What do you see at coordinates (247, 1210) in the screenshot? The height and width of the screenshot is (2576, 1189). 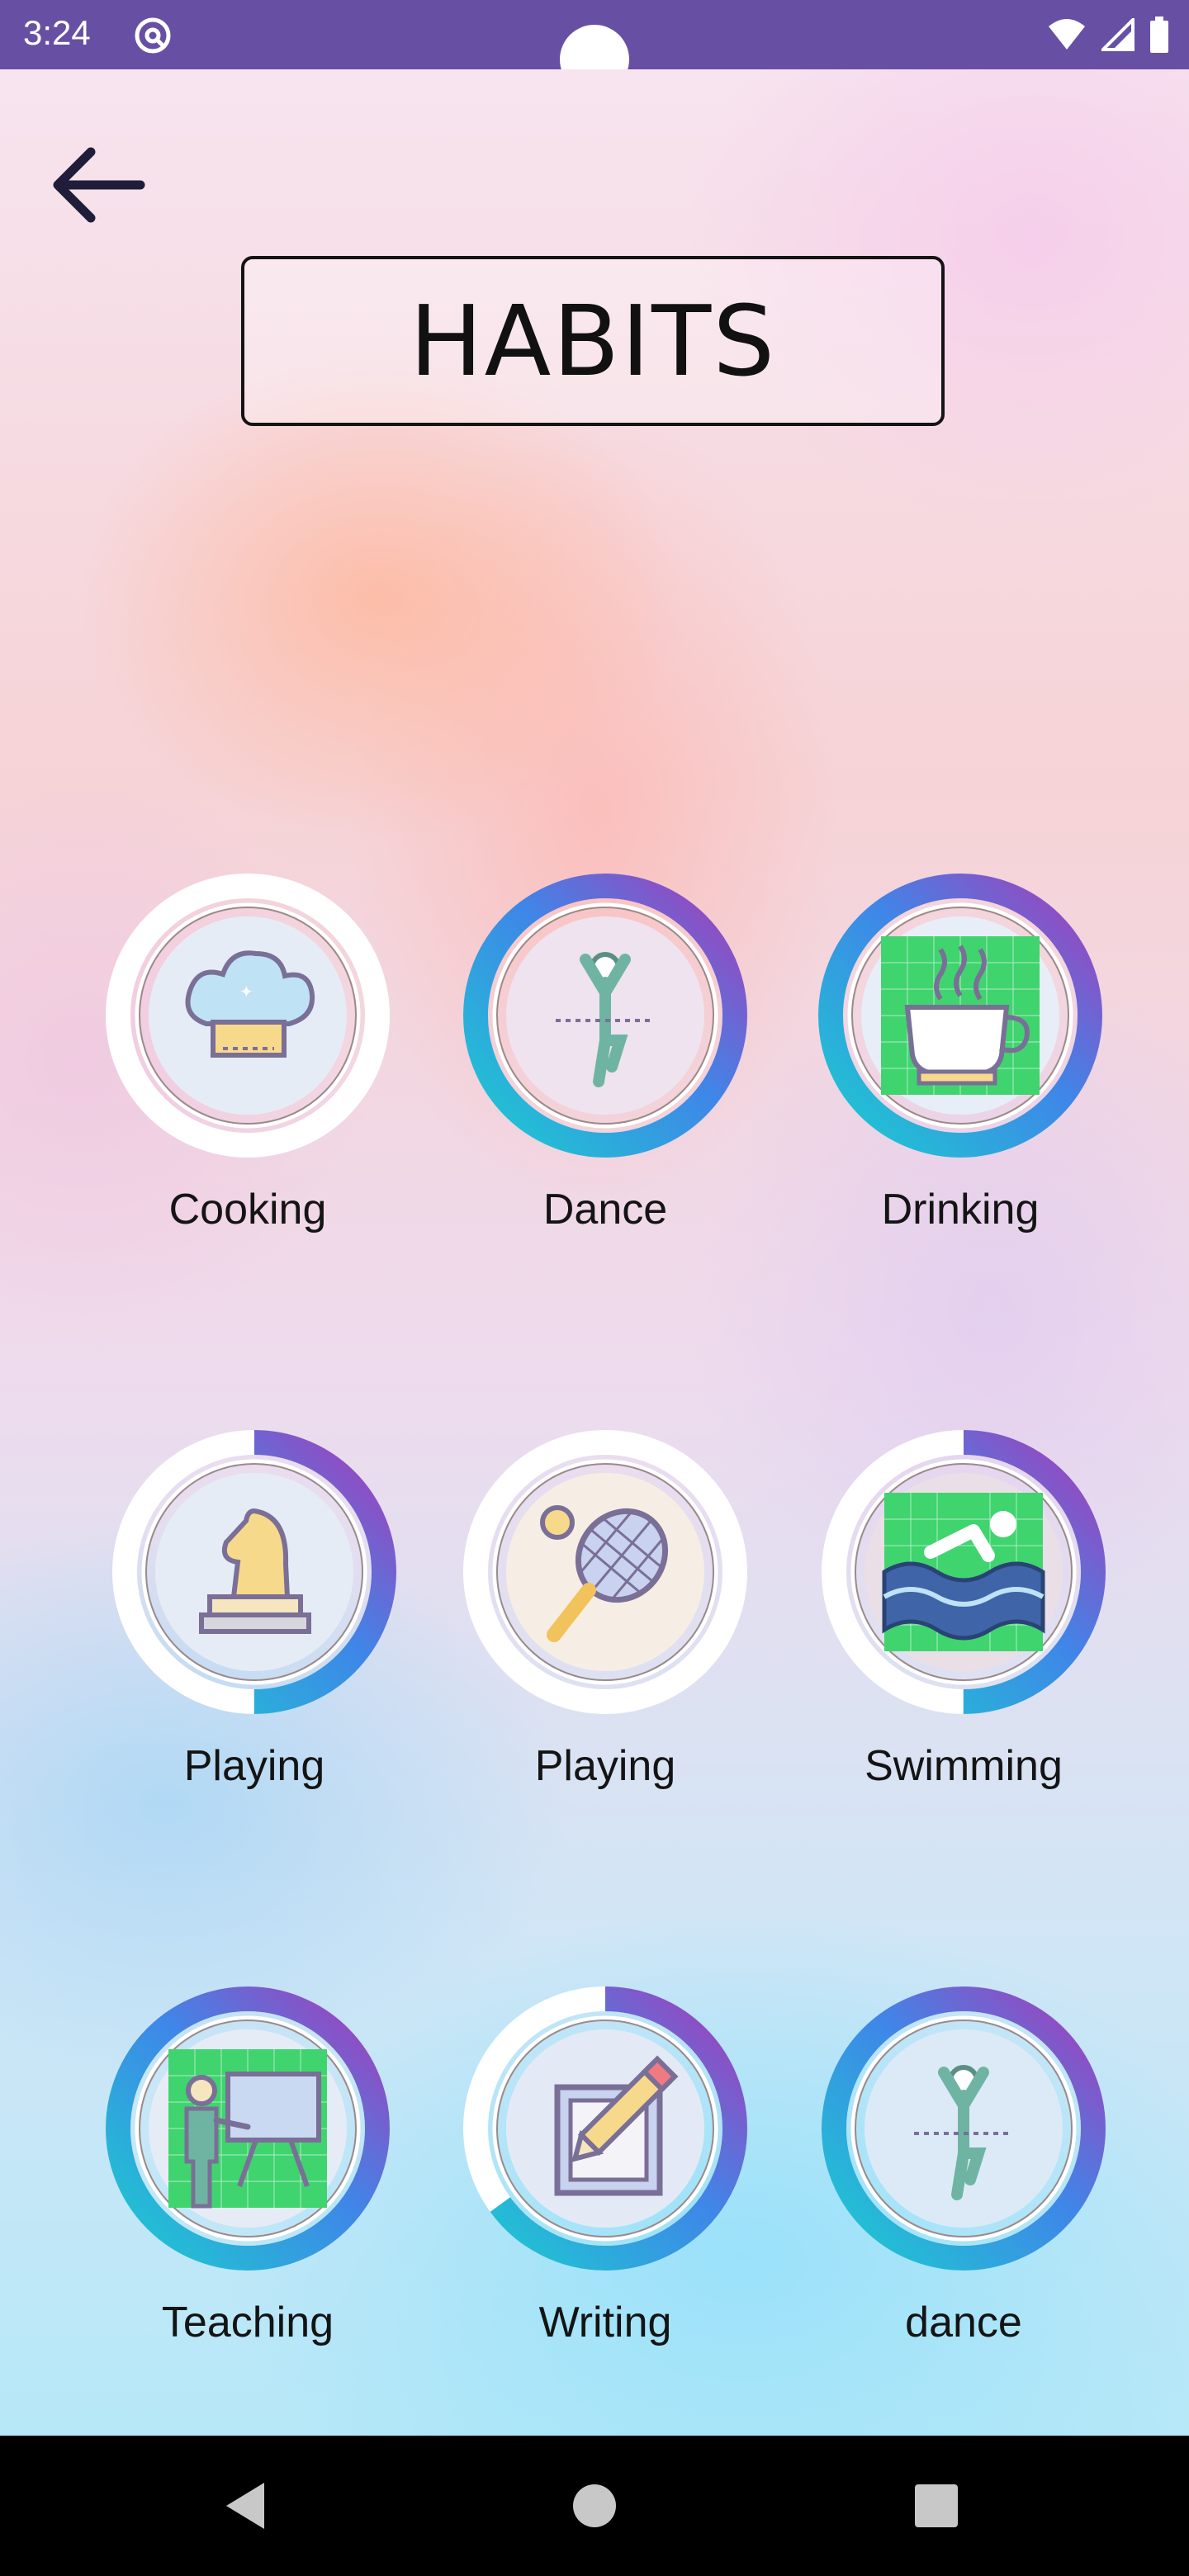 I see `habit-label: Cooking` at bounding box center [247, 1210].